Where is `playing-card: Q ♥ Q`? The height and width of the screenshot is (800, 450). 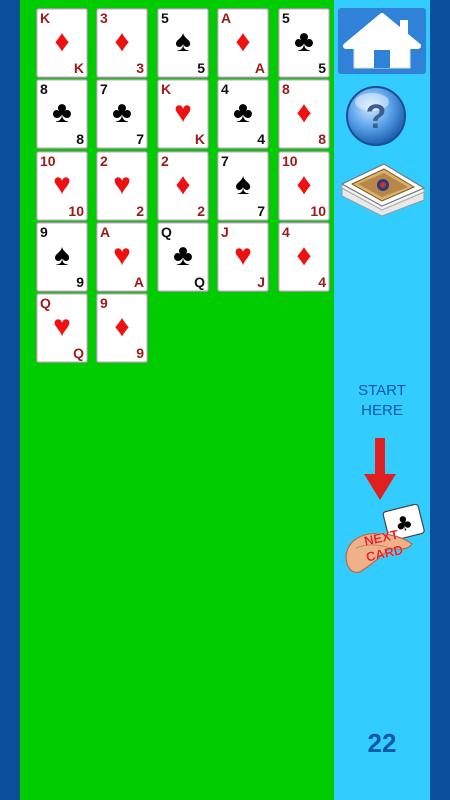 playing-card: Q ♥ Q is located at coordinates (62, 328).